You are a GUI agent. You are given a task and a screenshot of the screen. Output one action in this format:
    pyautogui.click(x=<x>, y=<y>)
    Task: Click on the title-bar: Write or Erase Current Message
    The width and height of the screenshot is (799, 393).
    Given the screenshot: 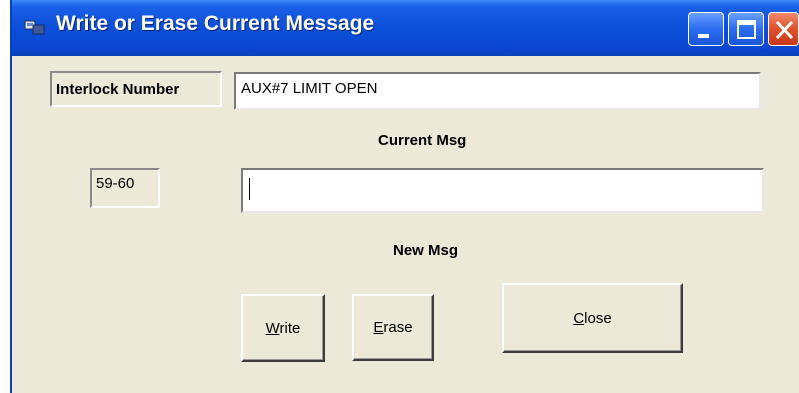 What is the action you would take?
    pyautogui.click(x=405, y=28)
    